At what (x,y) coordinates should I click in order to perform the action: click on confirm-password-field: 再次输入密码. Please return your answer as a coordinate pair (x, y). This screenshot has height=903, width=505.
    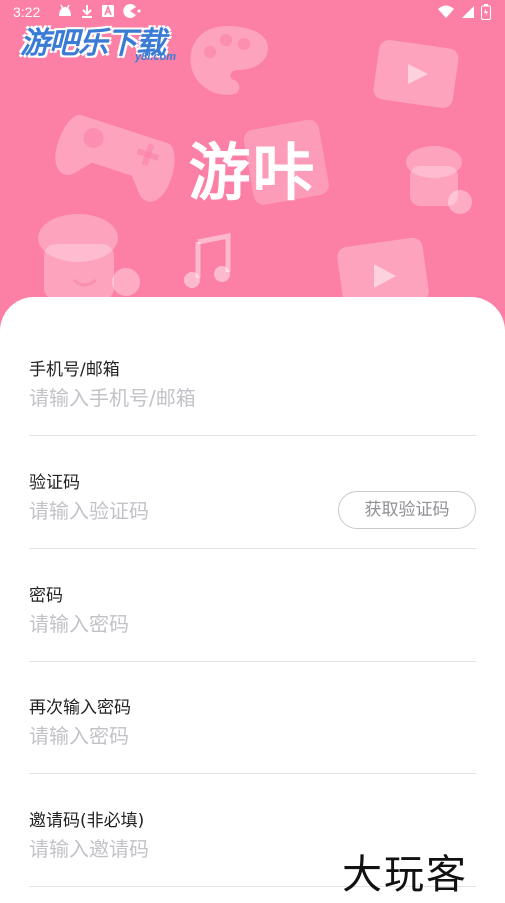
    Looking at the image, I should click on (252, 717).